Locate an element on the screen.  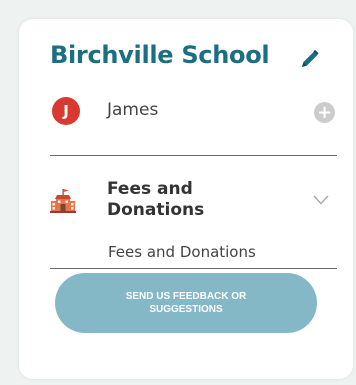
fees-section-header: Fees and Donations is located at coordinates (195, 204).